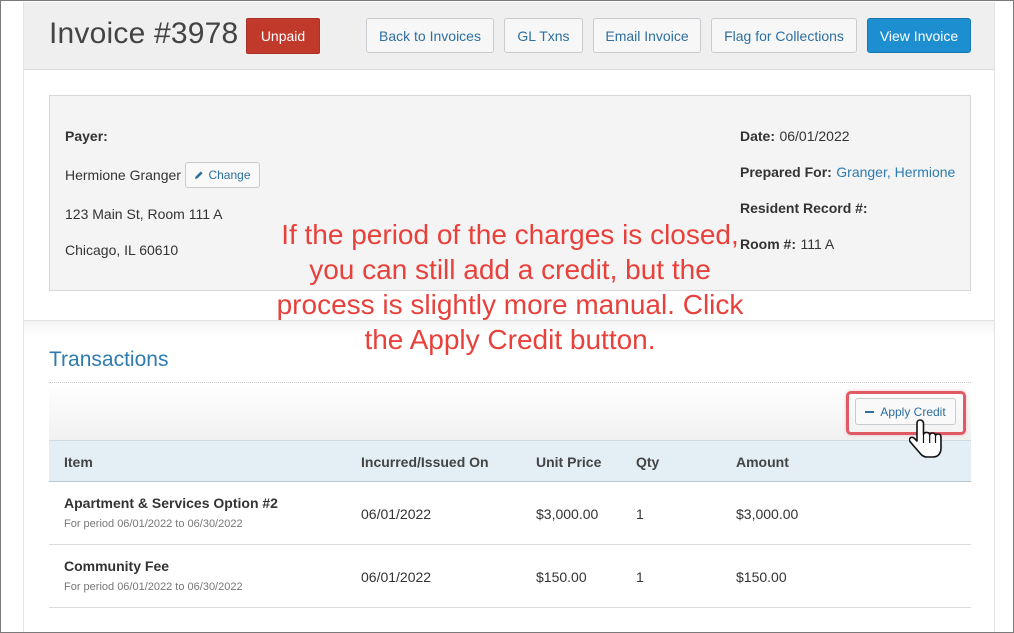 This screenshot has height=633, width=1014. What do you see at coordinates (786, 172) in the screenshot?
I see `prepared-for-label: Prepared For:` at bounding box center [786, 172].